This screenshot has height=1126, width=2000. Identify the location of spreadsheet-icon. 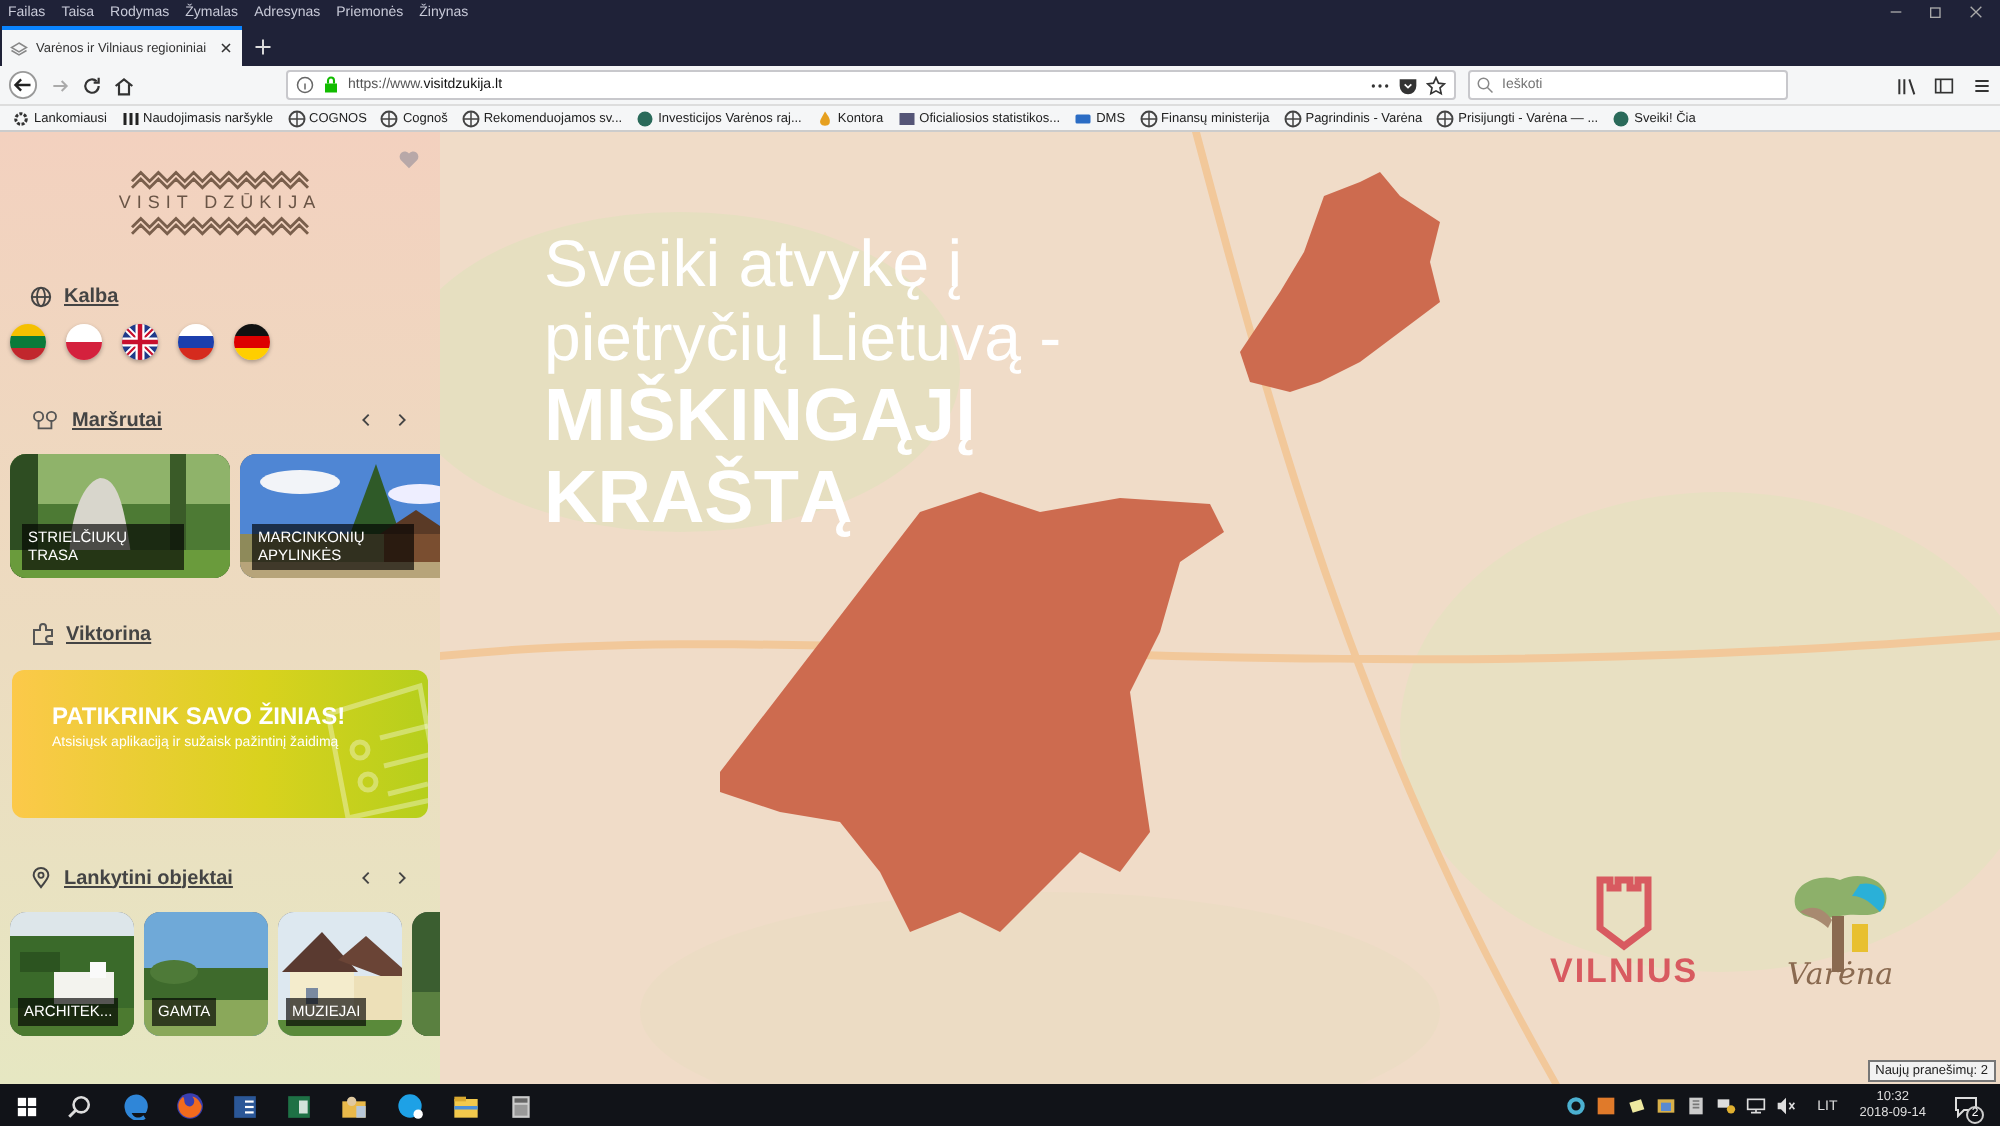
(299, 1106).